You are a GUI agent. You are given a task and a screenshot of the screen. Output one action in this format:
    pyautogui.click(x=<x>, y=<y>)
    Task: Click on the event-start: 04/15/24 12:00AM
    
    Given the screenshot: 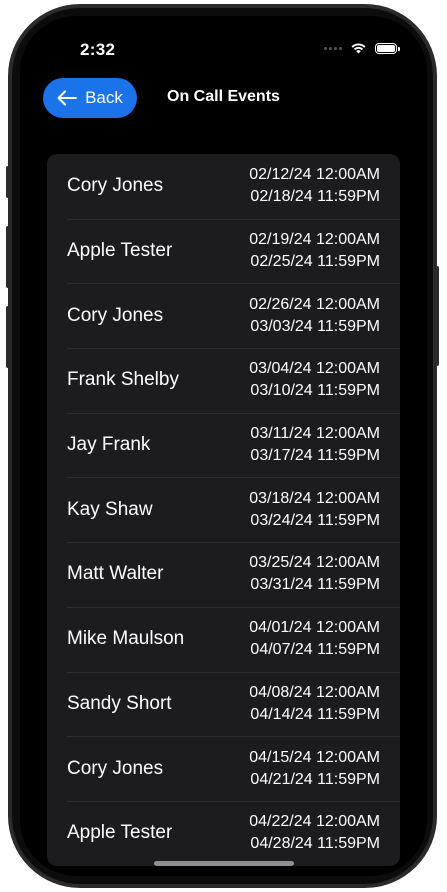 What is the action you would take?
    pyautogui.click(x=314, y=757)
    